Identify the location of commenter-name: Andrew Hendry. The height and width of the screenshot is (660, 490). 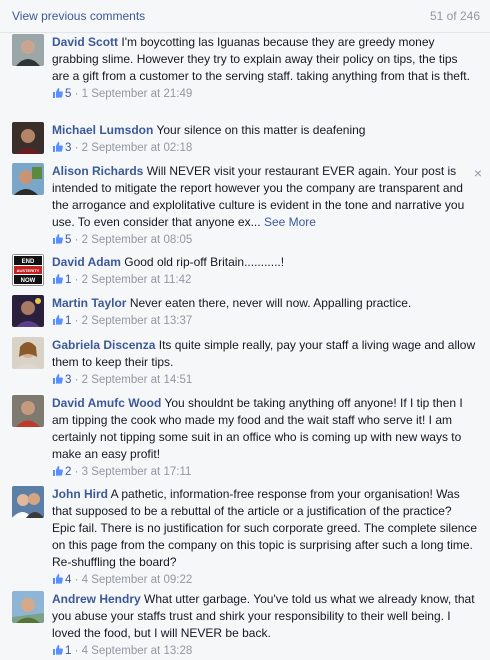
(96, 599).